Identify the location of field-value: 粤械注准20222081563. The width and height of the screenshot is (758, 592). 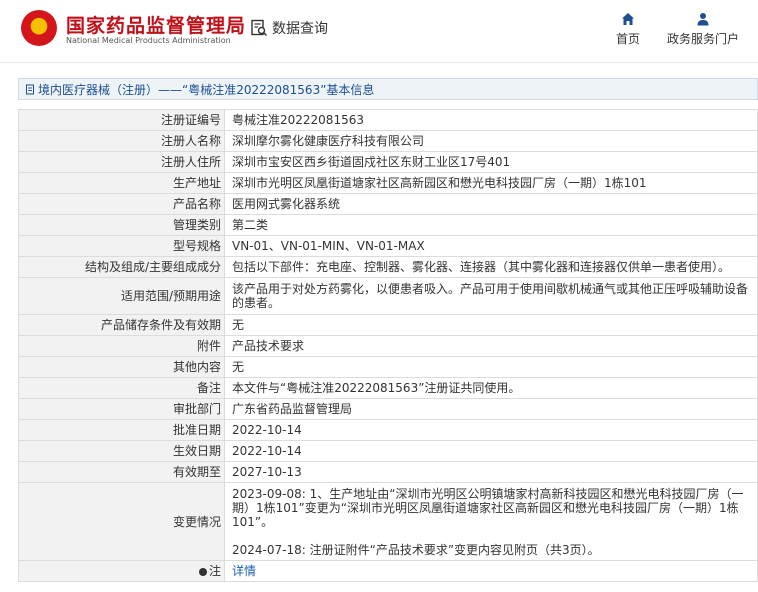
(491, 120).